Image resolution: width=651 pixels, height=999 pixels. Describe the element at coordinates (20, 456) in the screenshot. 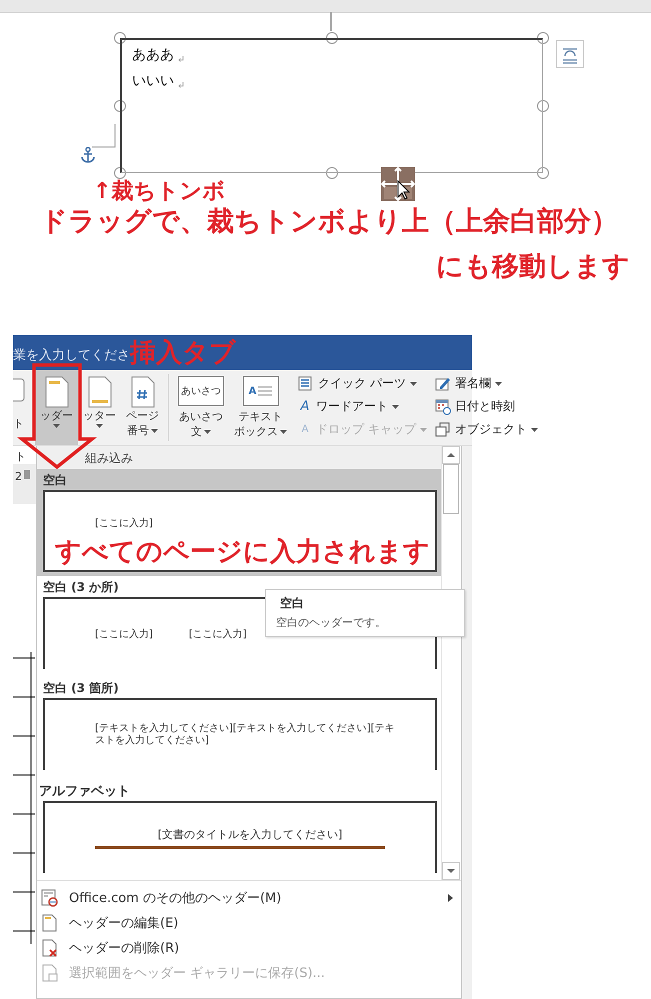

I see `group-label: ト` at that location.